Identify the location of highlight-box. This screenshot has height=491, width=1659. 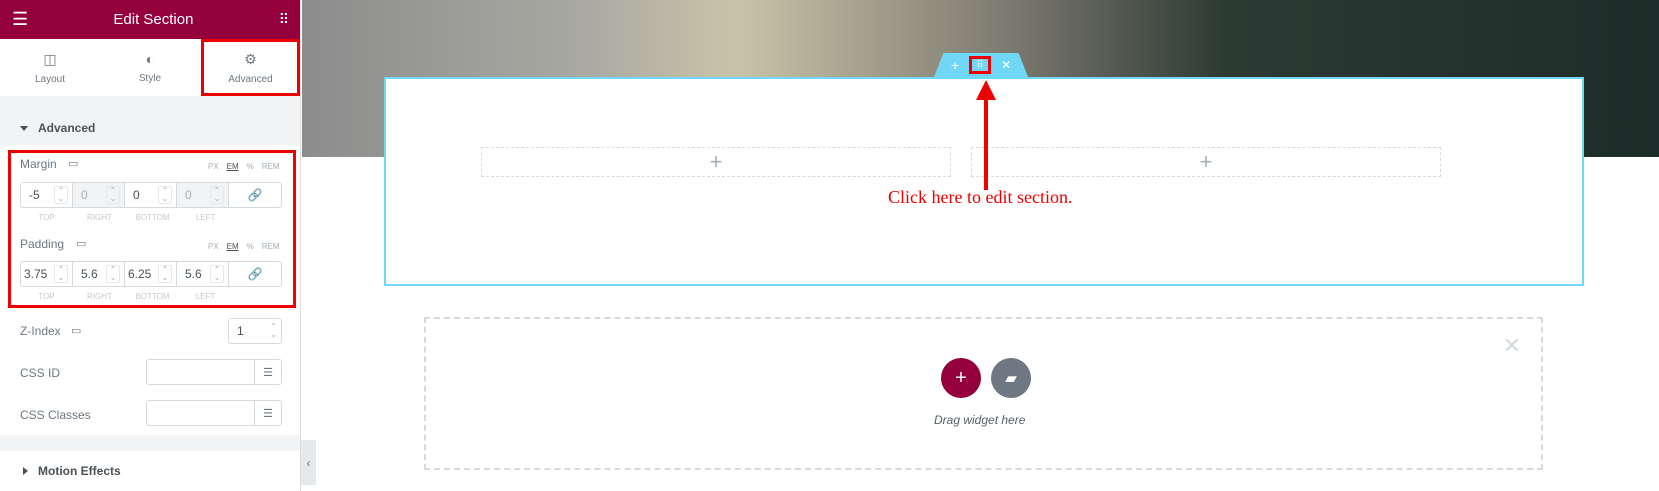
(152, 229).